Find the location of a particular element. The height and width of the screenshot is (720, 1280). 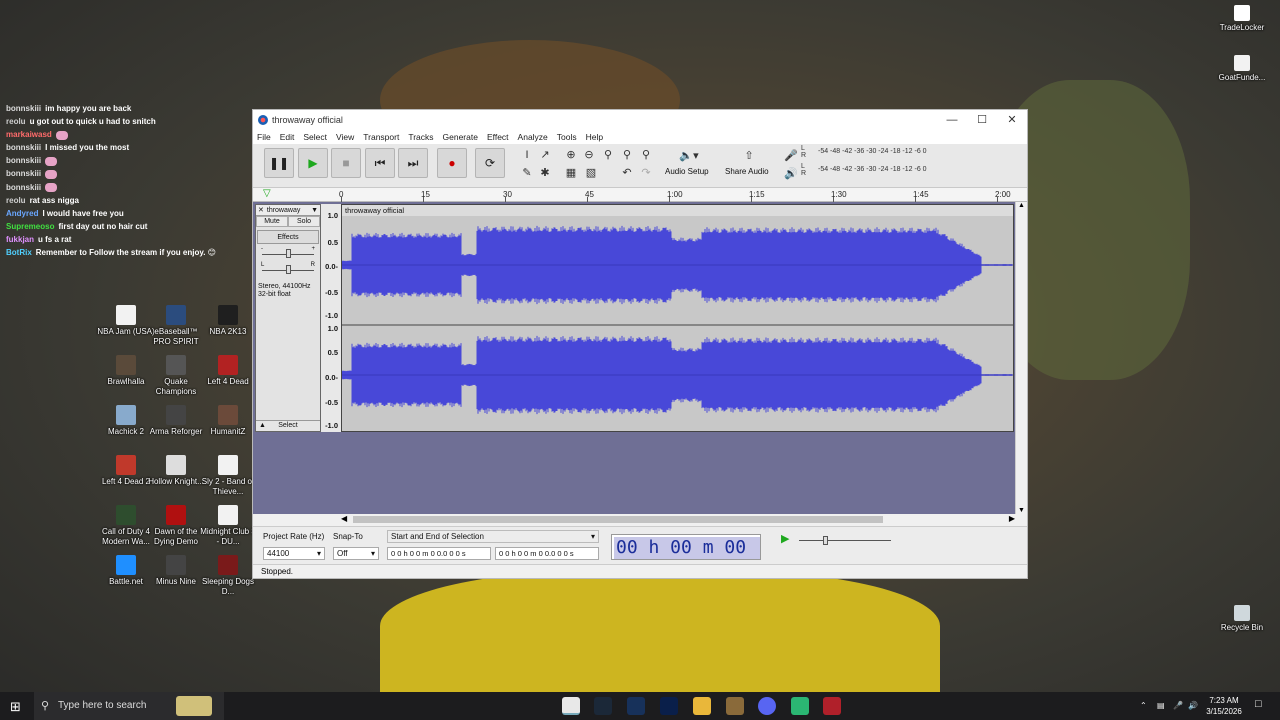

desktop-shortcut: TradeLocker is located at coordinates (1242, 19).